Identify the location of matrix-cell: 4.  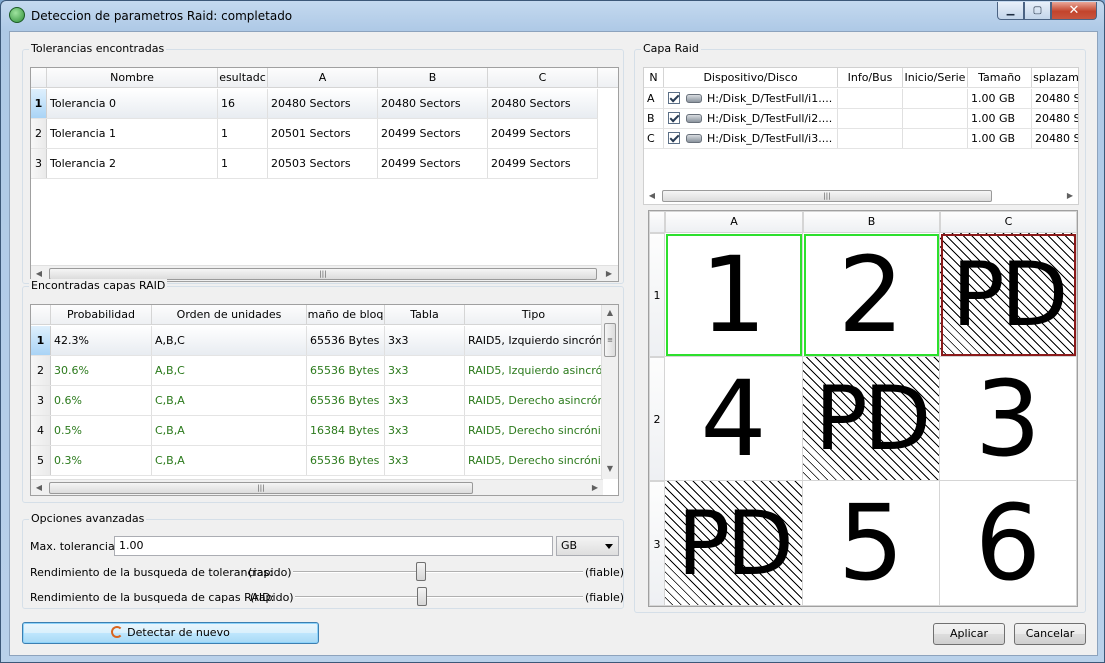
(734, 419).